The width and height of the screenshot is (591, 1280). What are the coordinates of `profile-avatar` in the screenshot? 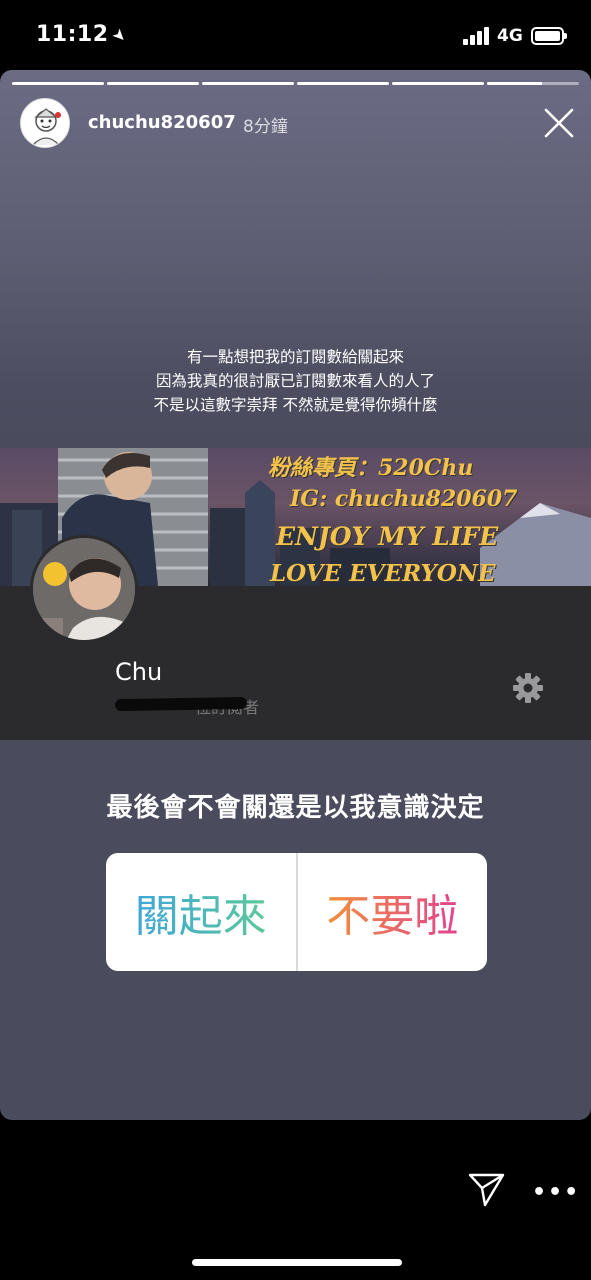 It's located at (84, 589).